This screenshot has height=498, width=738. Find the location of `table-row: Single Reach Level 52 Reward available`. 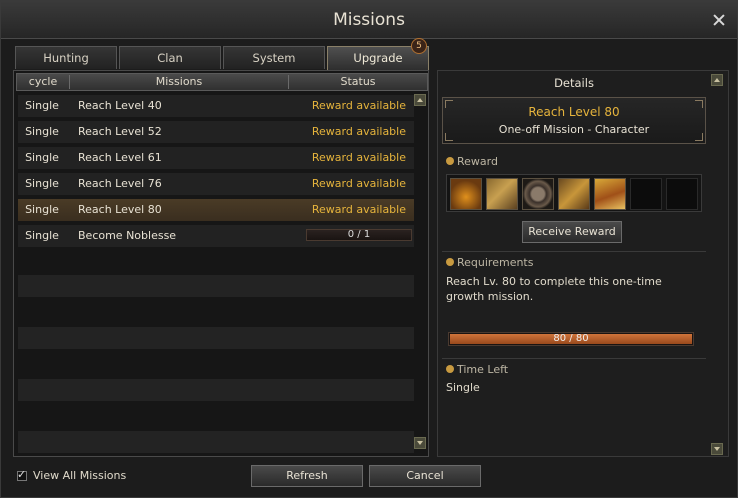

table-row: Single Reach Level 52 Reward available is located at coordinates (216, 132).